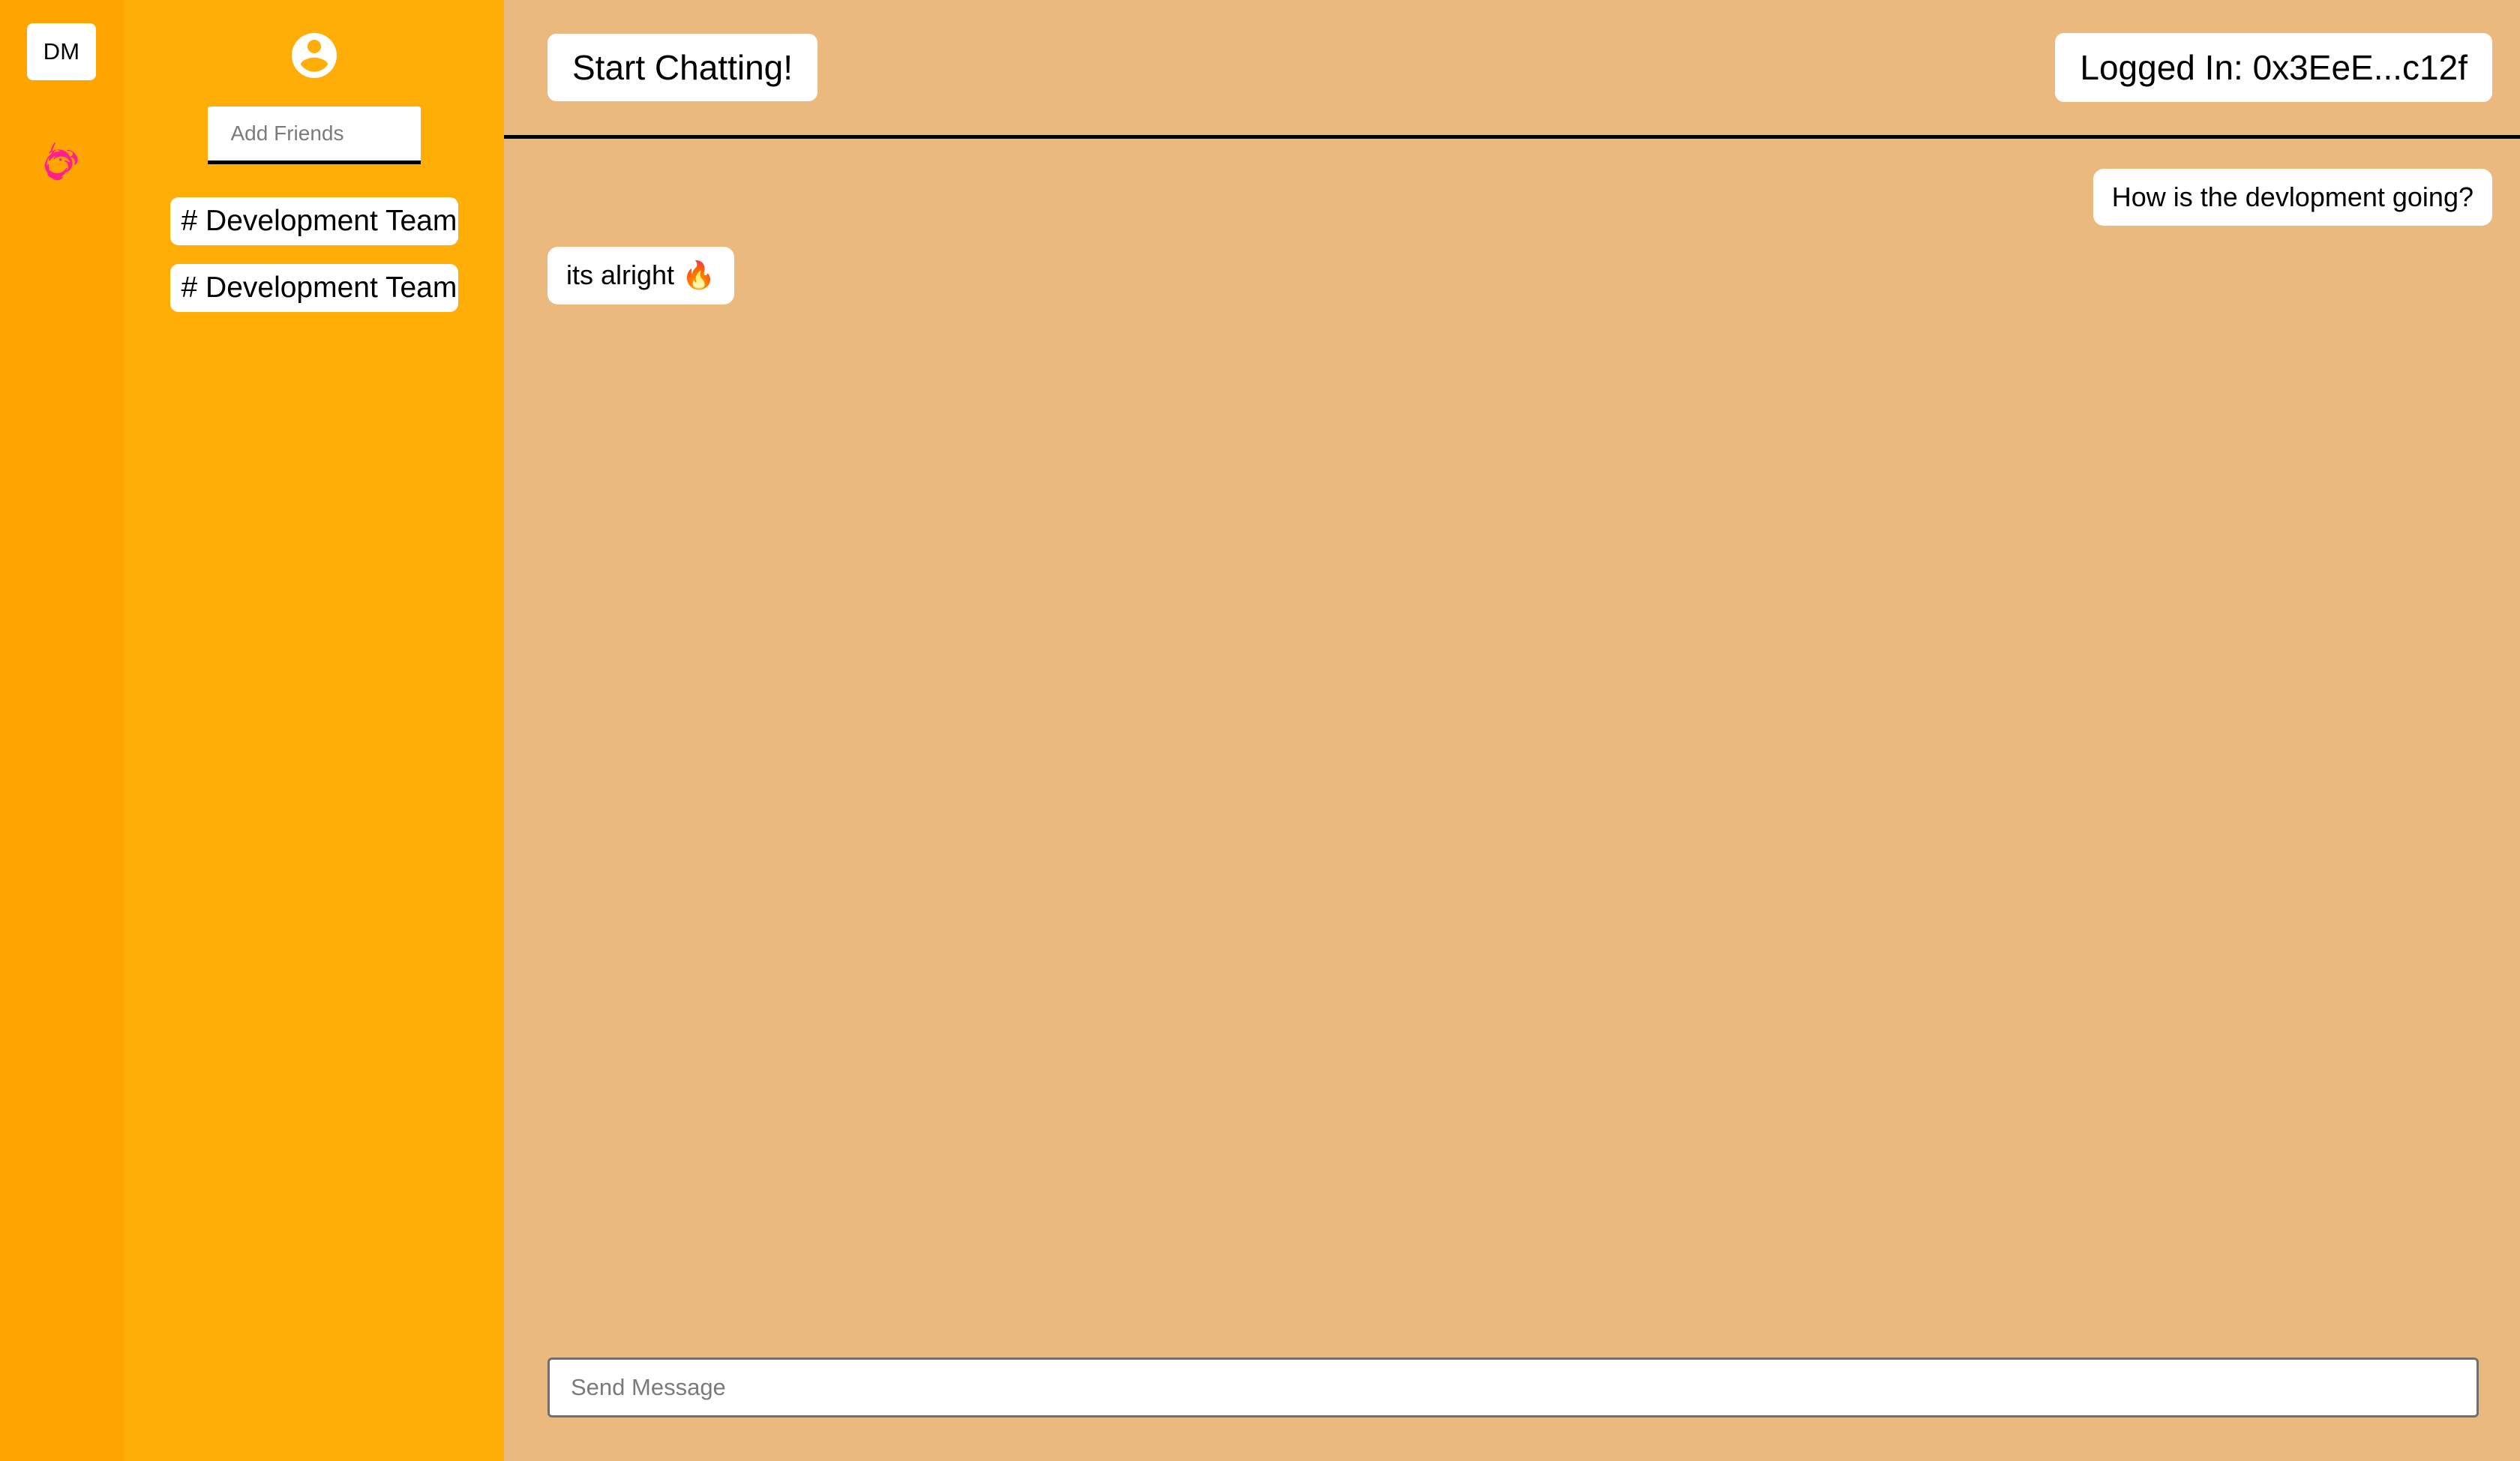 The width and height of the screenshot is (2520, 1461). I want to click on send-message-input, so click(1513, 1388).